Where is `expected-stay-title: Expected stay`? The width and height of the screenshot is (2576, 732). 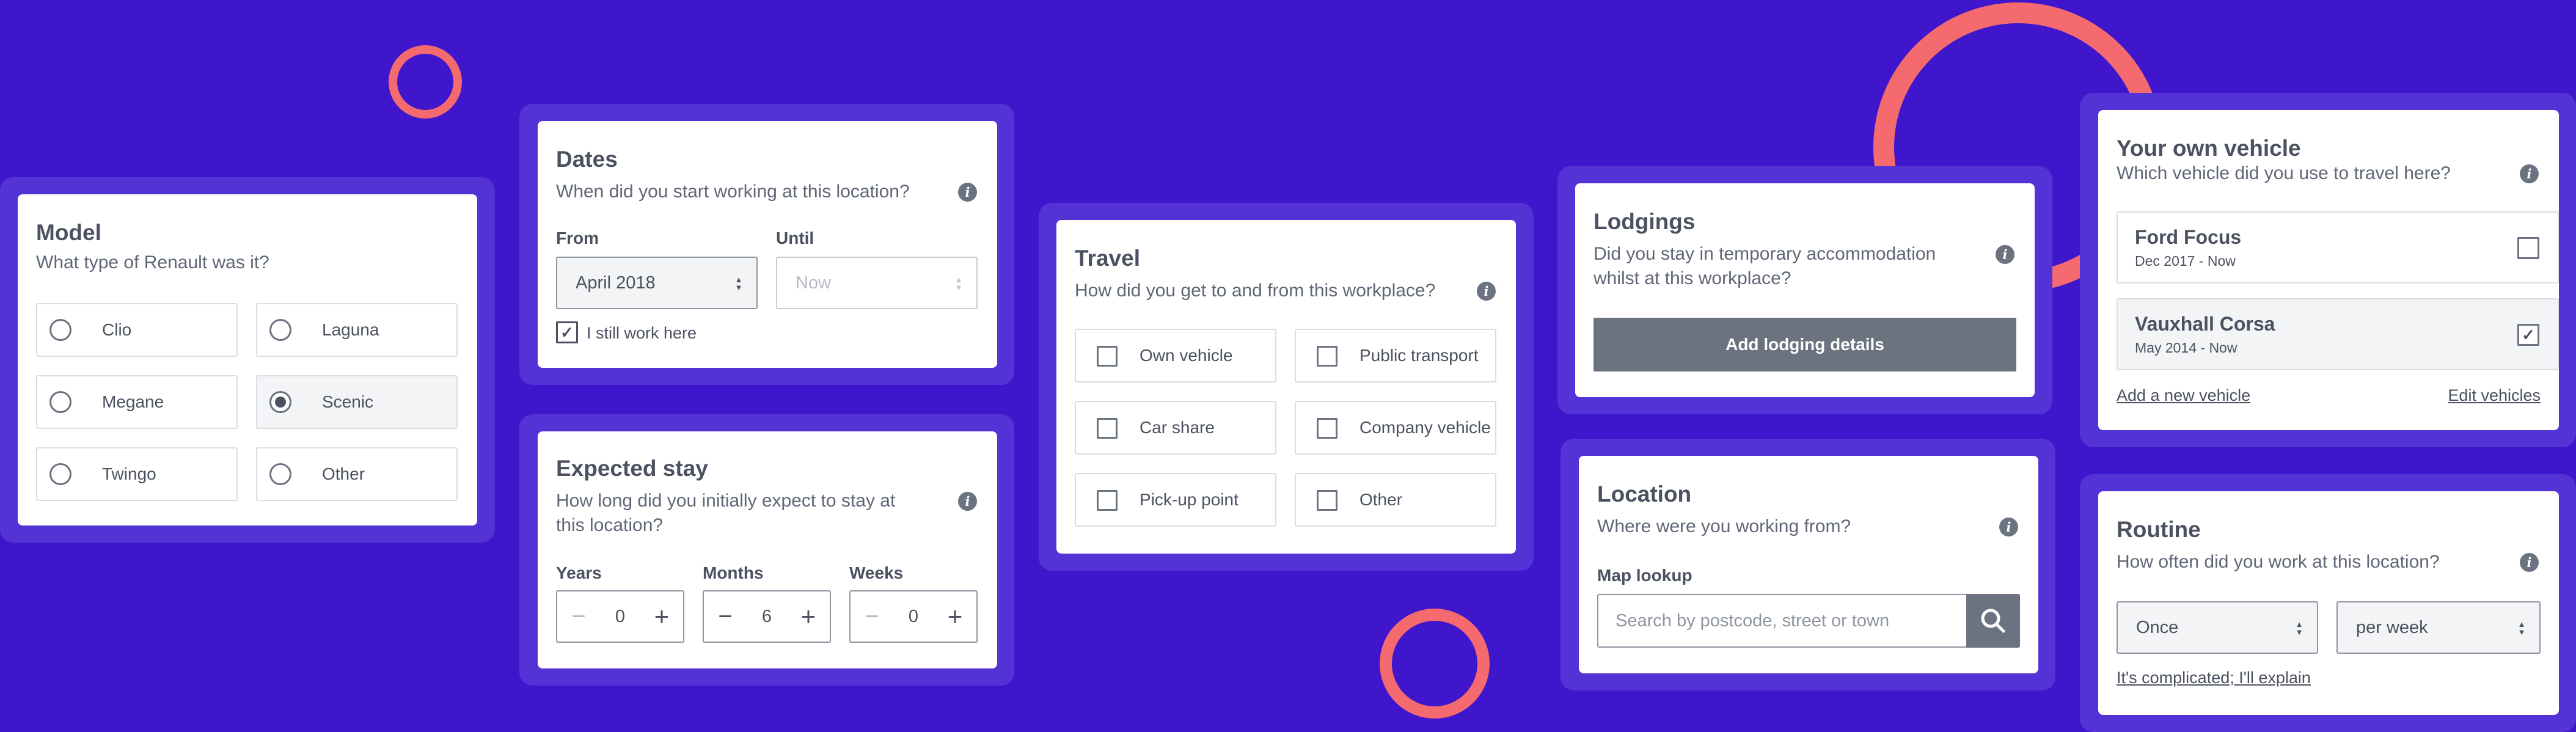
expected-stay-title: Expected stay is located at coordinates (632, 468).